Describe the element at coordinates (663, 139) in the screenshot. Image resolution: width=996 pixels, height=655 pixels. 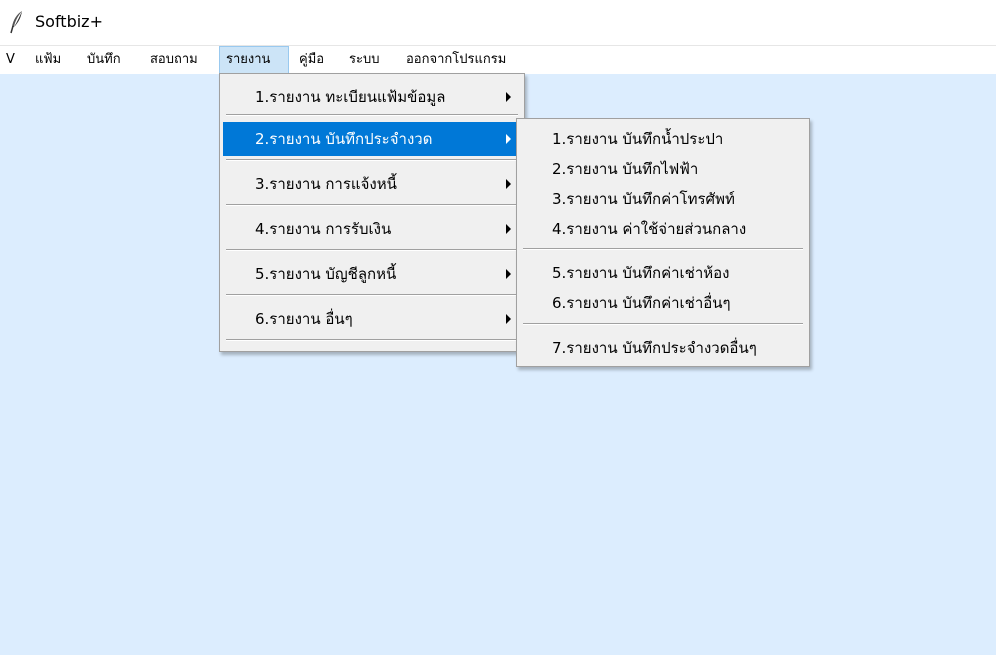
I see `submenu-item-water: 1.รายงาน บันทึกน้ำประปา` at that location.